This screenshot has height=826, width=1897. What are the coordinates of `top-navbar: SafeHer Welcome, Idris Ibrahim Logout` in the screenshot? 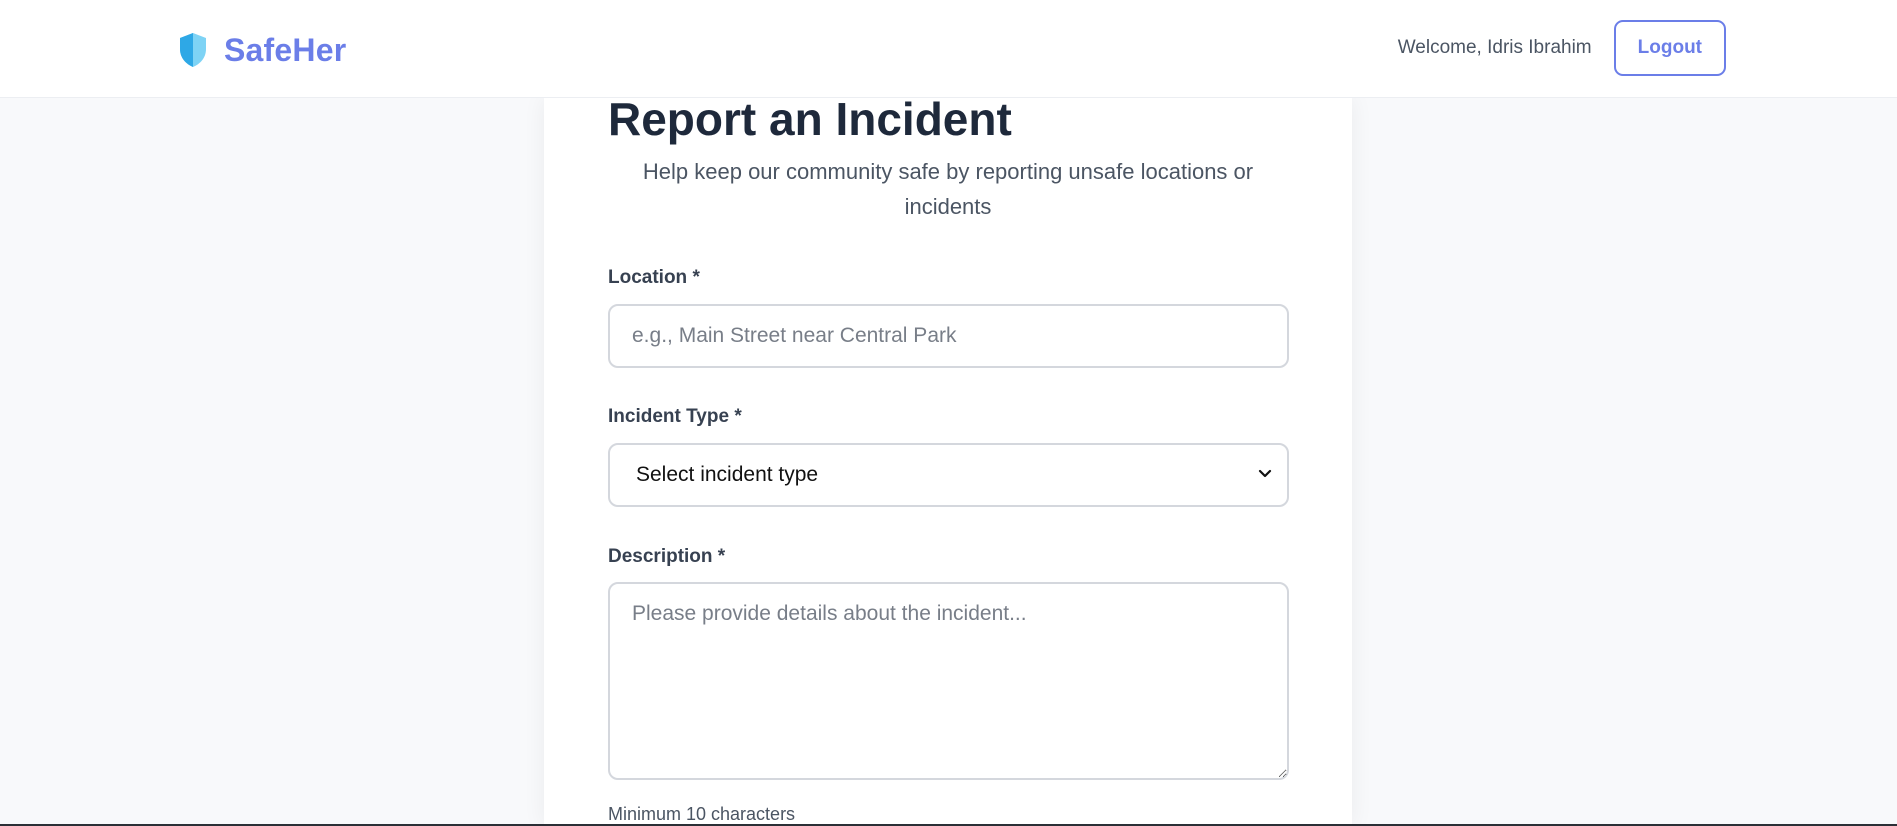 It's located at (948, 49).